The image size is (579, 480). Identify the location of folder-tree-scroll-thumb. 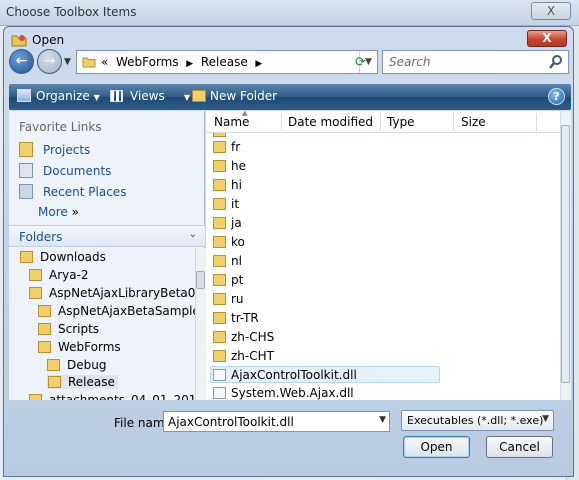
(200, 280).